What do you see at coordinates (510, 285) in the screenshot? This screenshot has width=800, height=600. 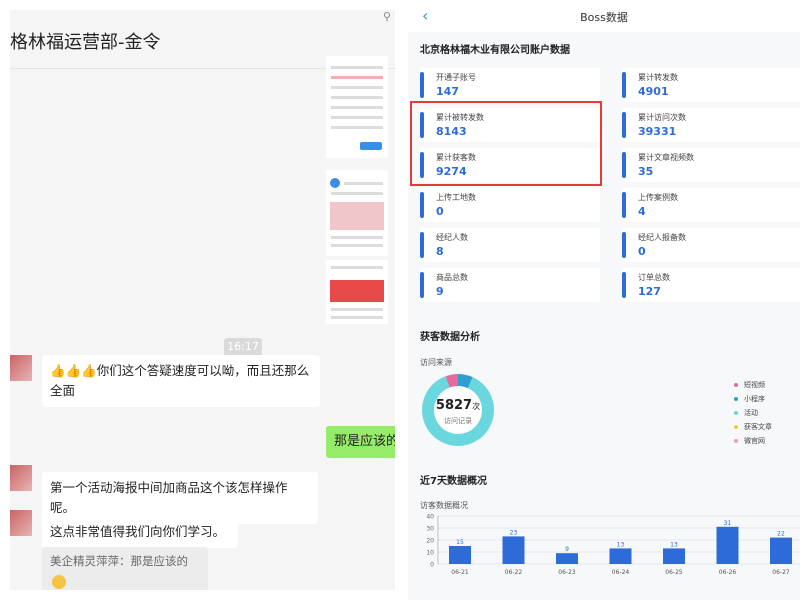 I see `stat-card: 商品总数 9` at bounding box center [510, 285].